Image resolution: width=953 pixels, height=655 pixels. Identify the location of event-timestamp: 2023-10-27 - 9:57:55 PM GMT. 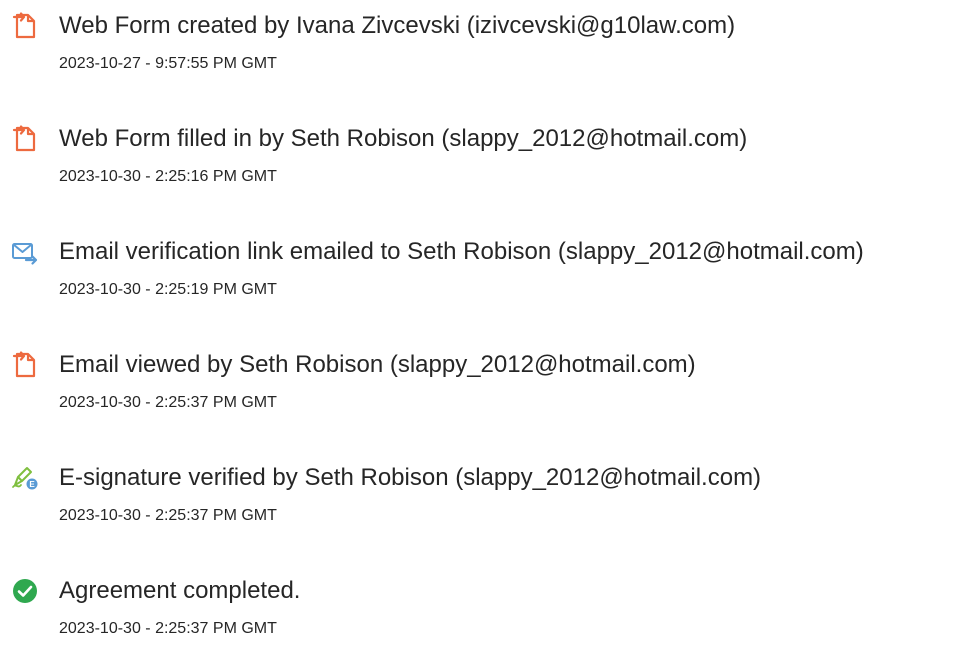
(168, 63).